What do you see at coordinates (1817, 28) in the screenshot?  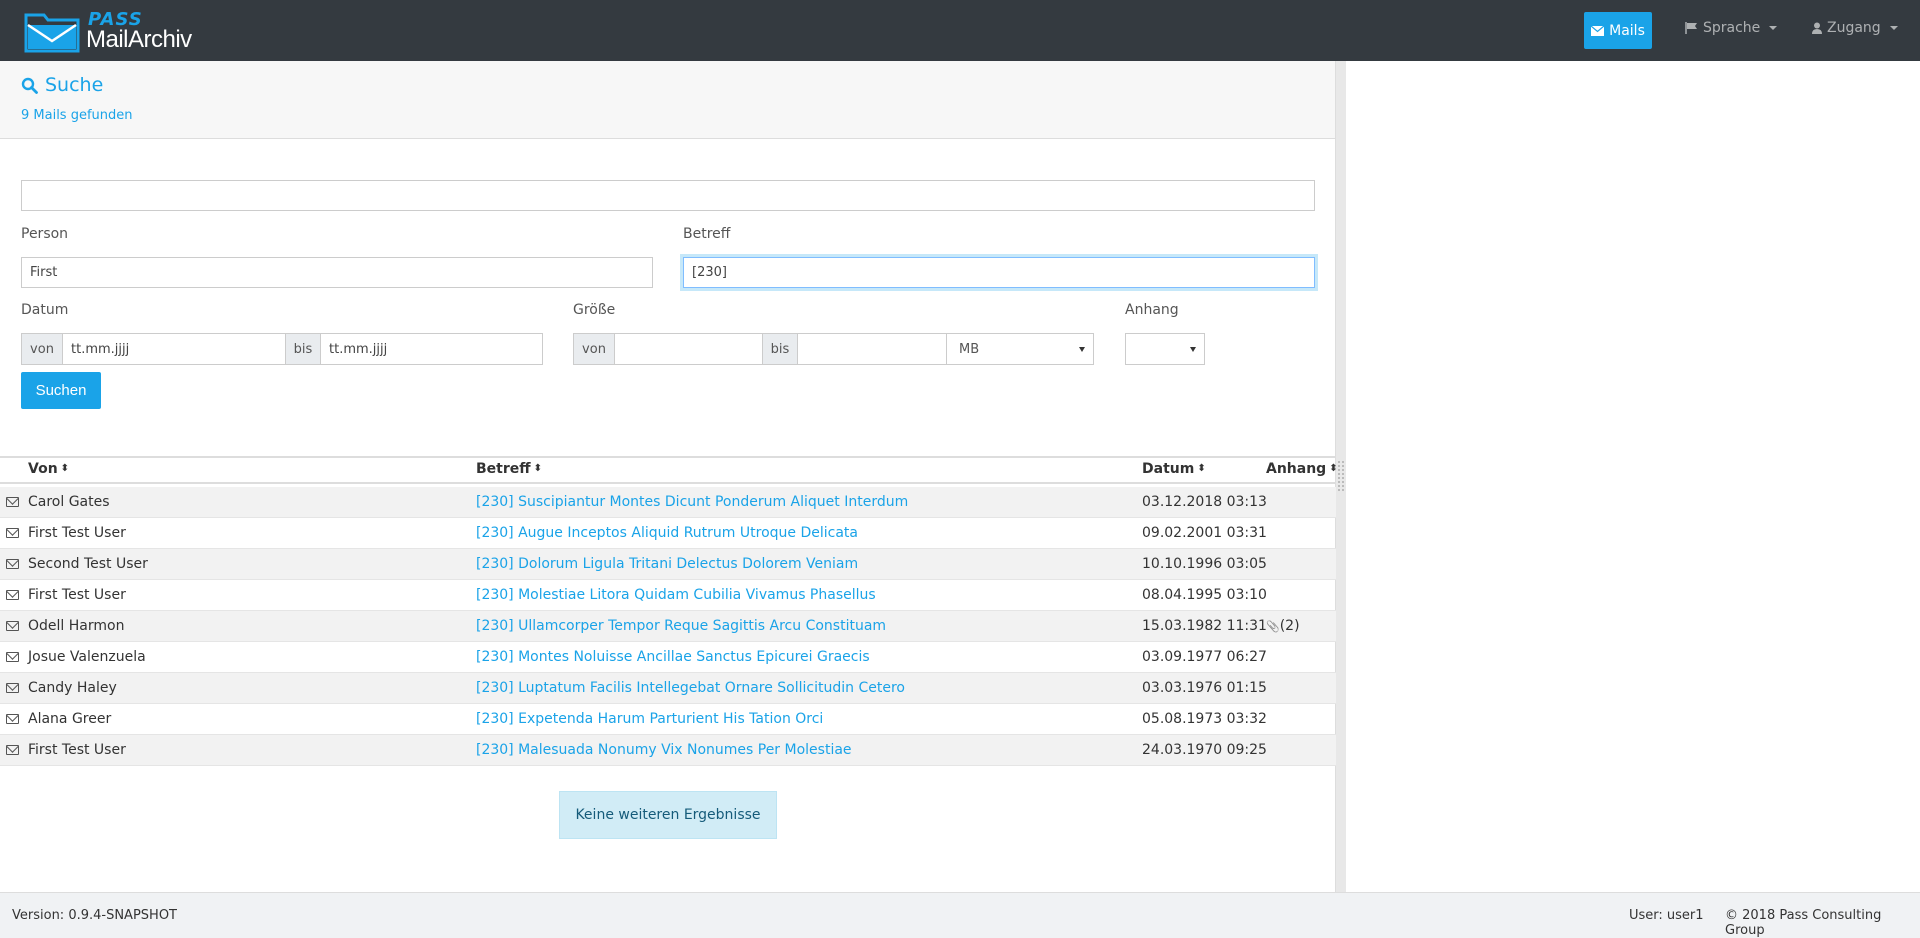 I see `user-icon` at bounding box center [1817, 28].